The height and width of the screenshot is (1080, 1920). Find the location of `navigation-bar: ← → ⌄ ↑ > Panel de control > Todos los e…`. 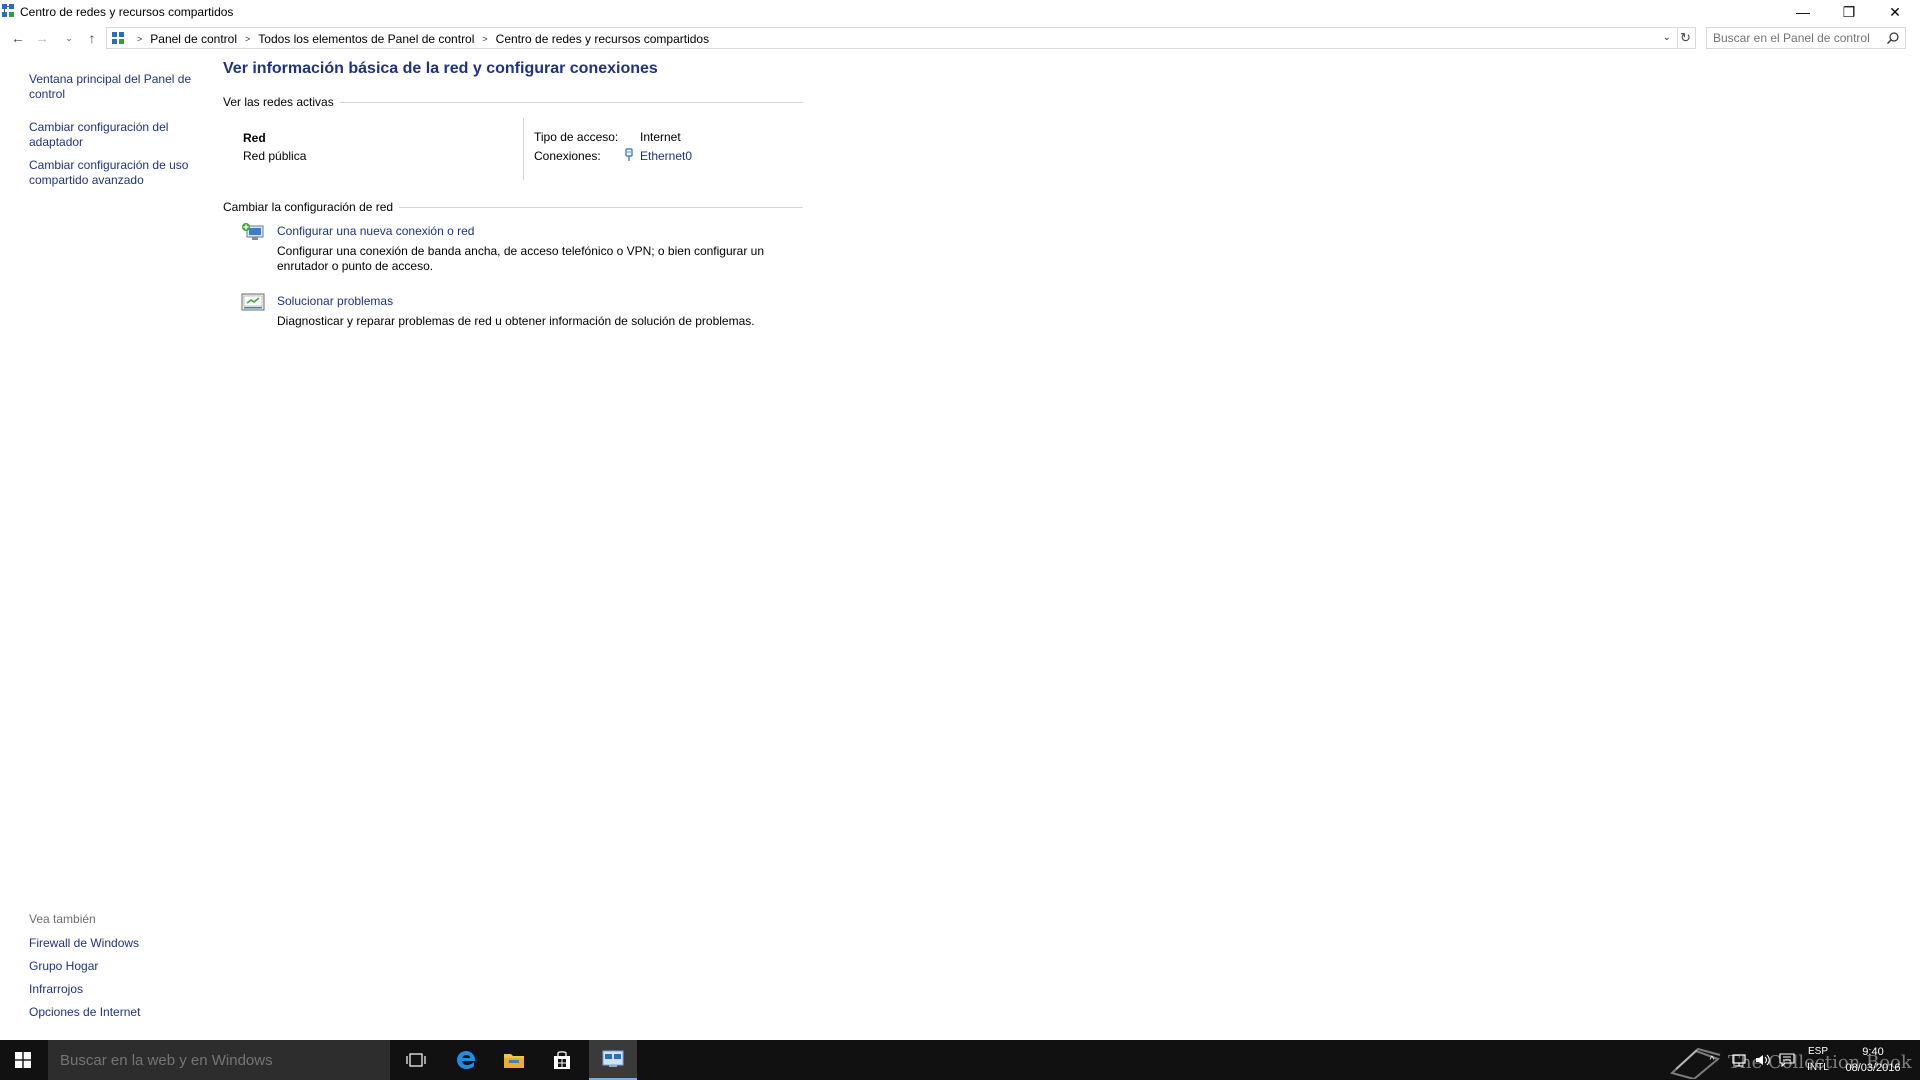

navigation-bar: ← → ⌄ ↑ > Panel de control > Todos los e… is located at coordinates (960, 39).